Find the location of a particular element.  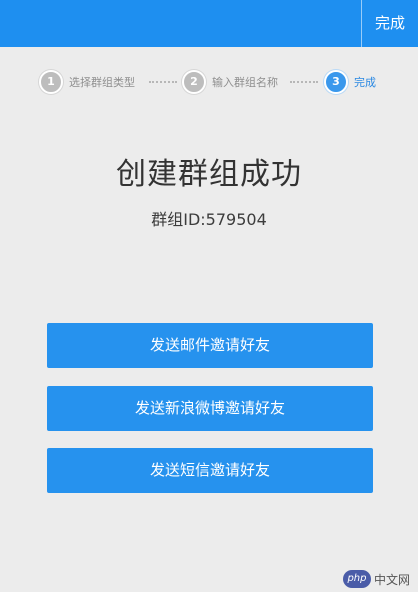

success-title: 创建群组成功 is located at coordinates (209, 174).